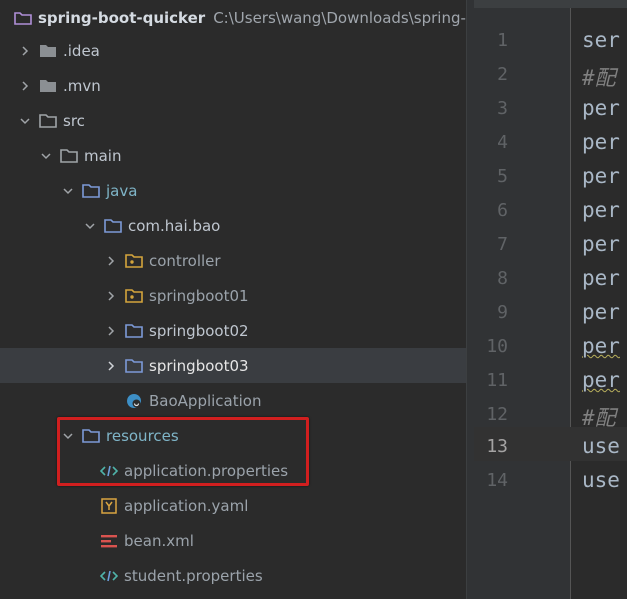 Image resolution: width=627 pixels, height=599 pixels. I want to click on highlight-box, so click(183, 451).